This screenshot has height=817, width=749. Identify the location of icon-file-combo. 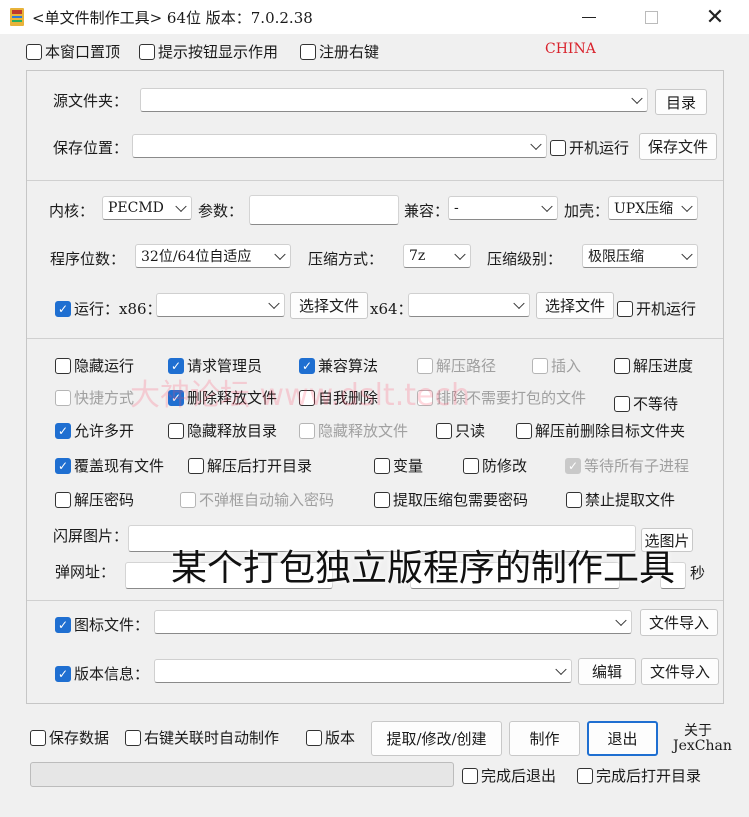
(393, 622).